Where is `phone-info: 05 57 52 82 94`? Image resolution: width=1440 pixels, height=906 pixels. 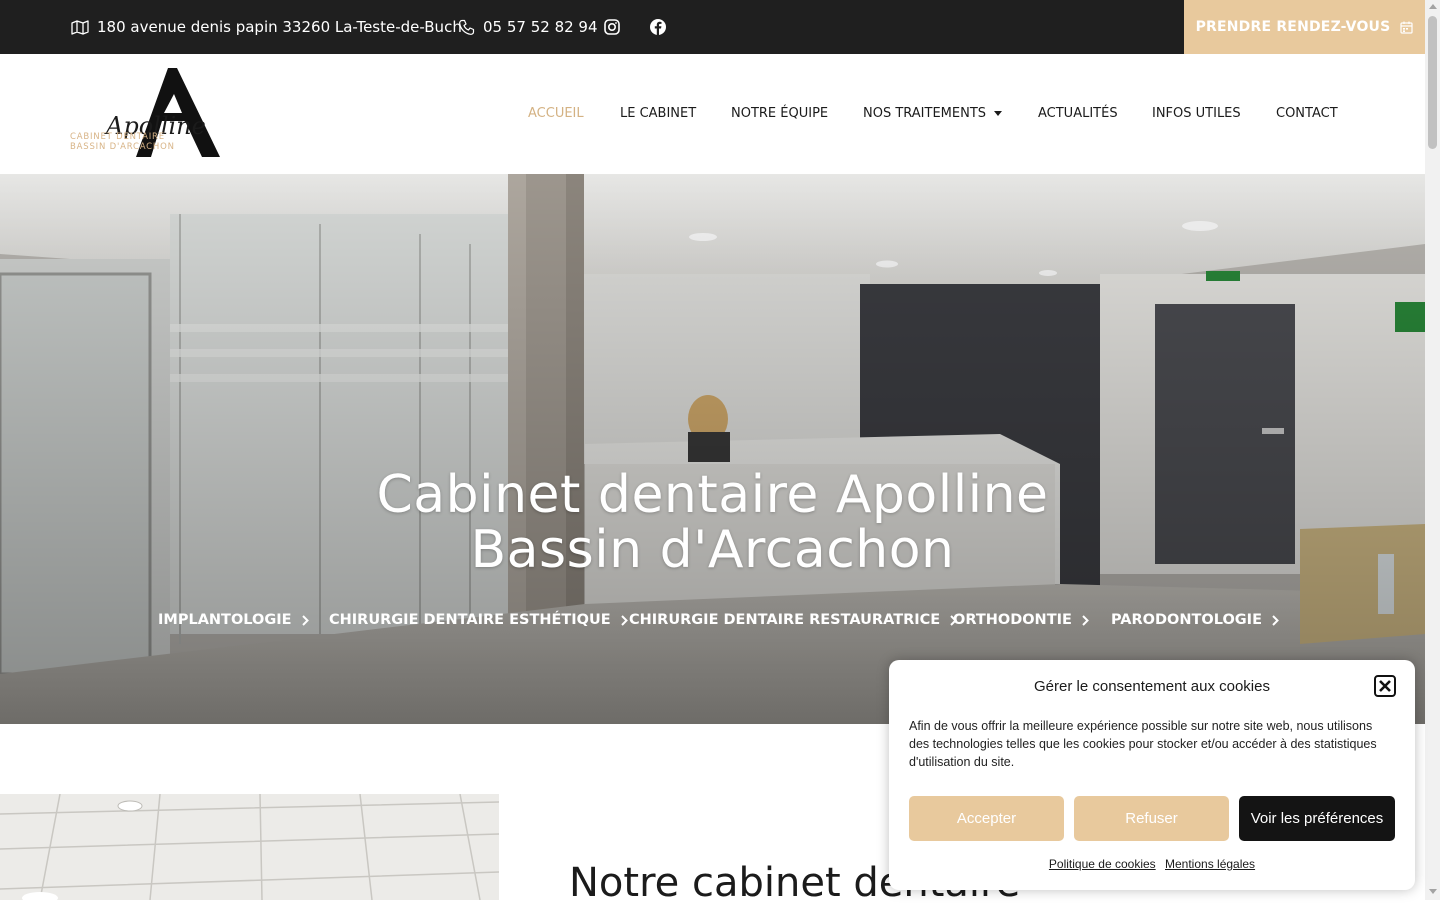
phone-info: 05 57 52 82 94 is located at coordinates (528, 27).